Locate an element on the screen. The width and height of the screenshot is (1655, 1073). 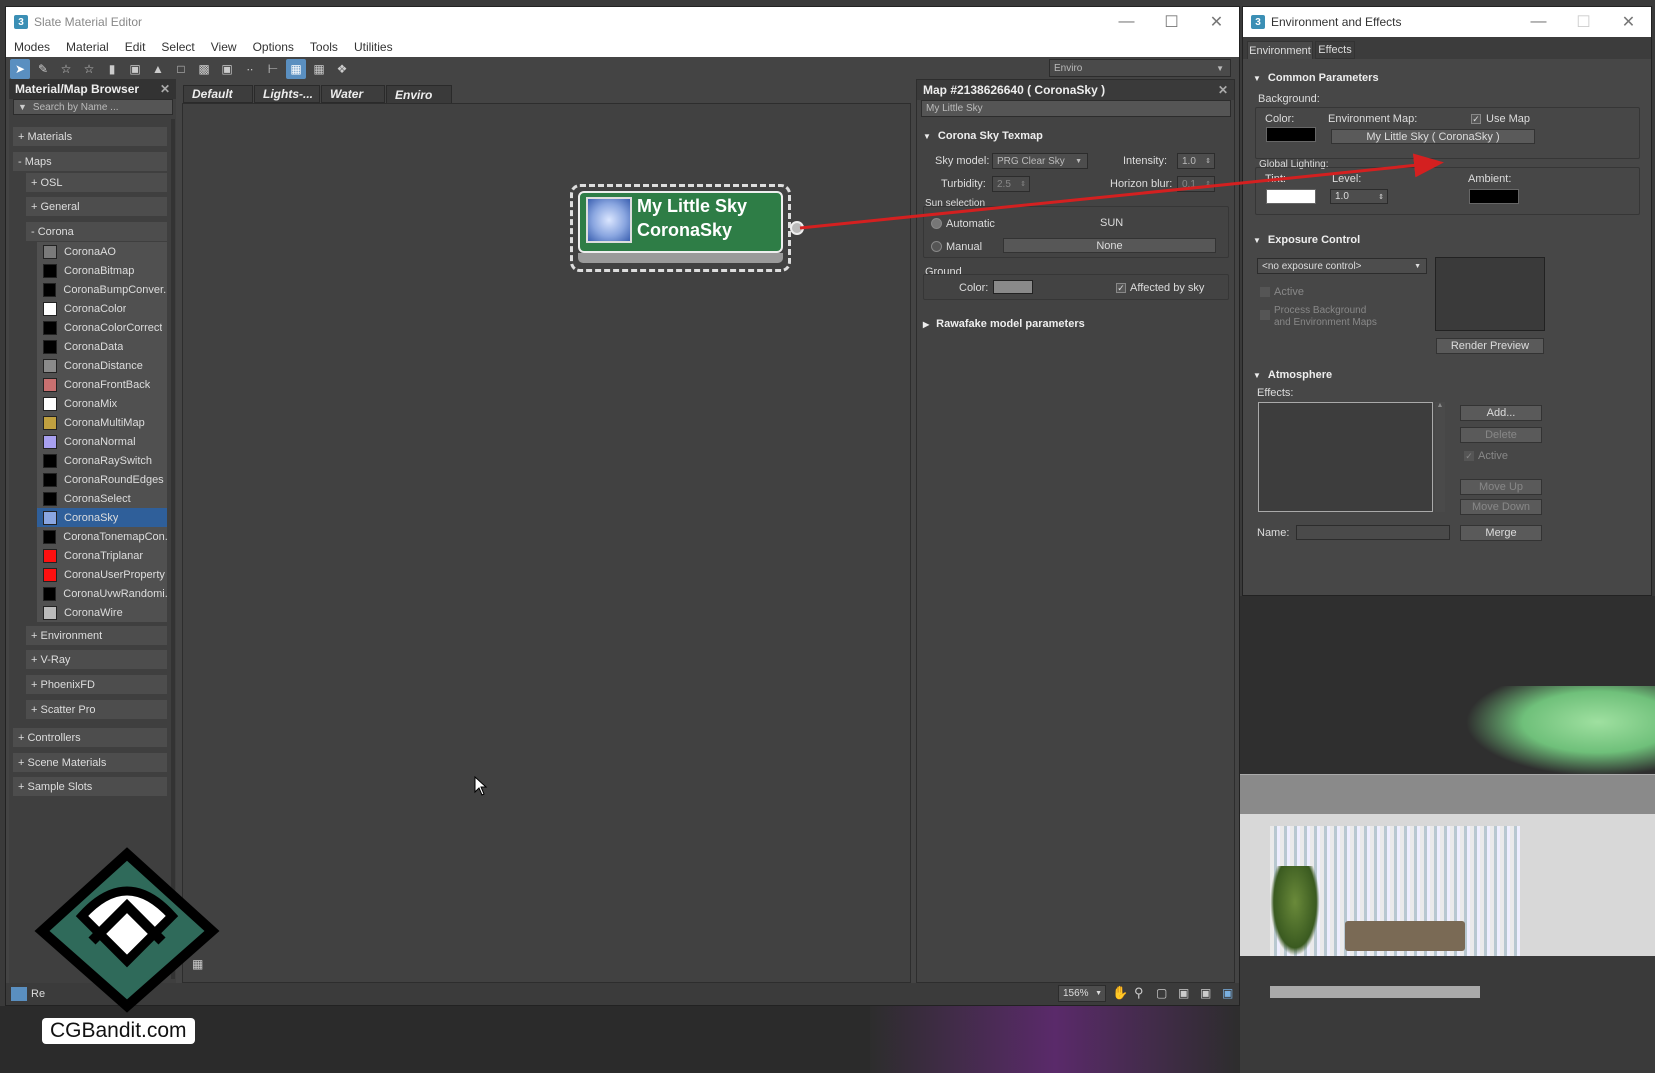
mouse-cursor-icon is located at coordinates (481, 787).